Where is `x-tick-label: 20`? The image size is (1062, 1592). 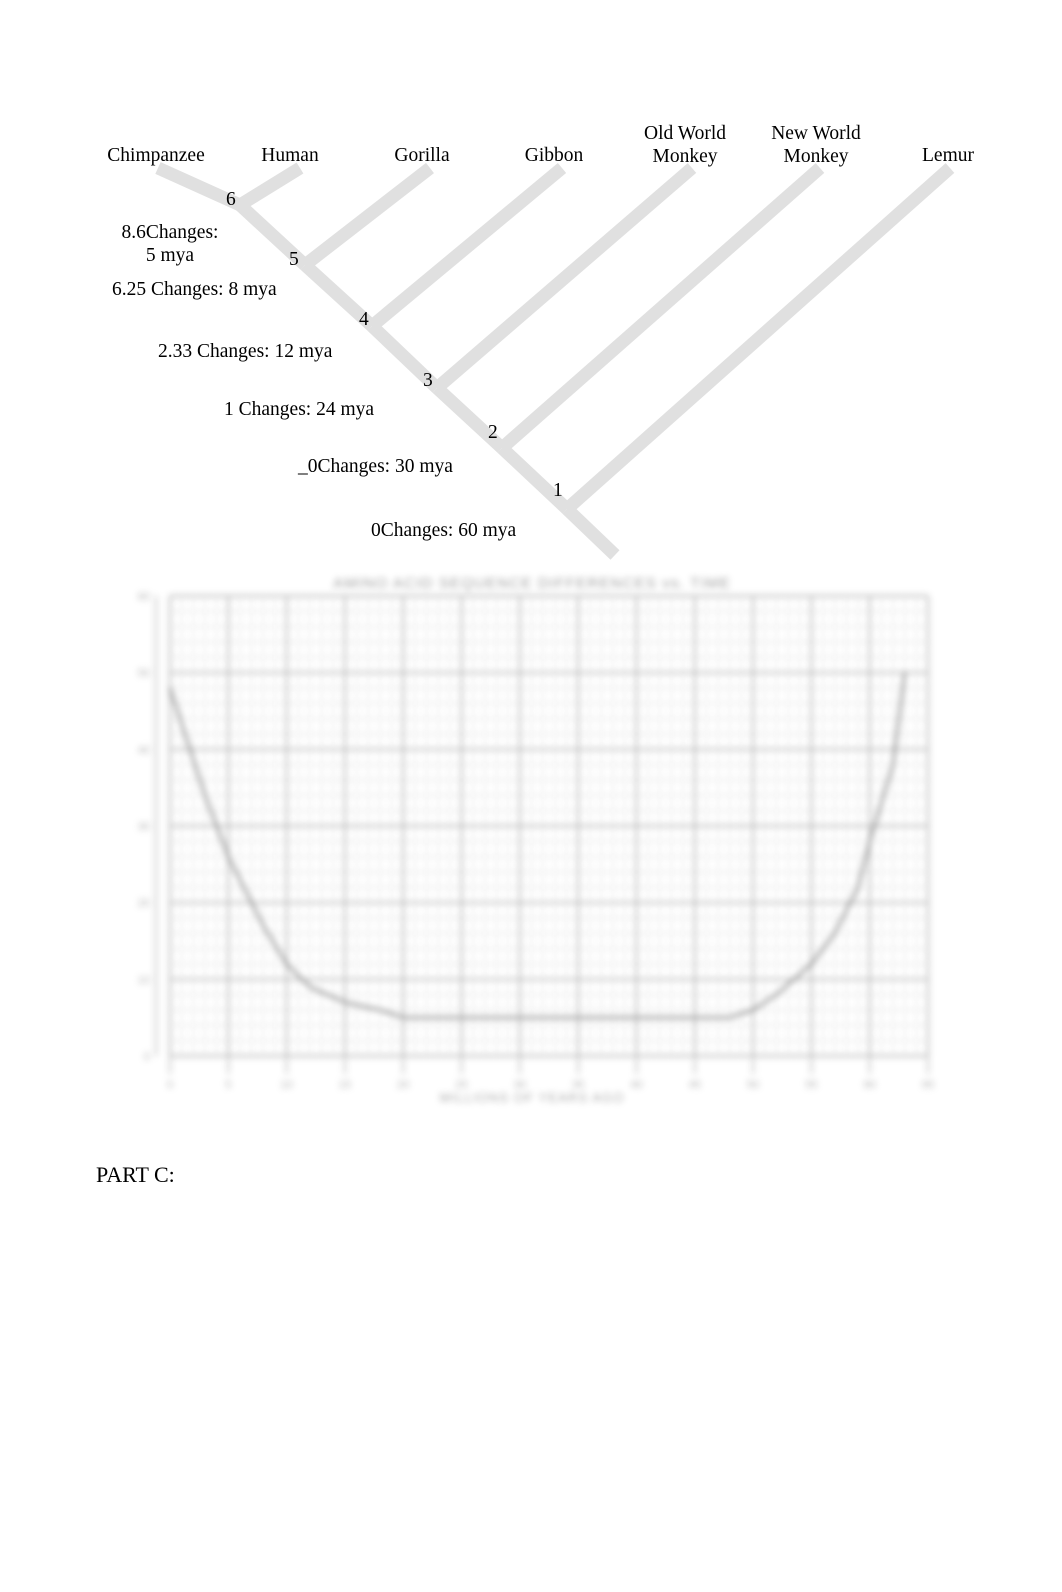 x-tick-label: 20 is located at coordinates (403, 1085).